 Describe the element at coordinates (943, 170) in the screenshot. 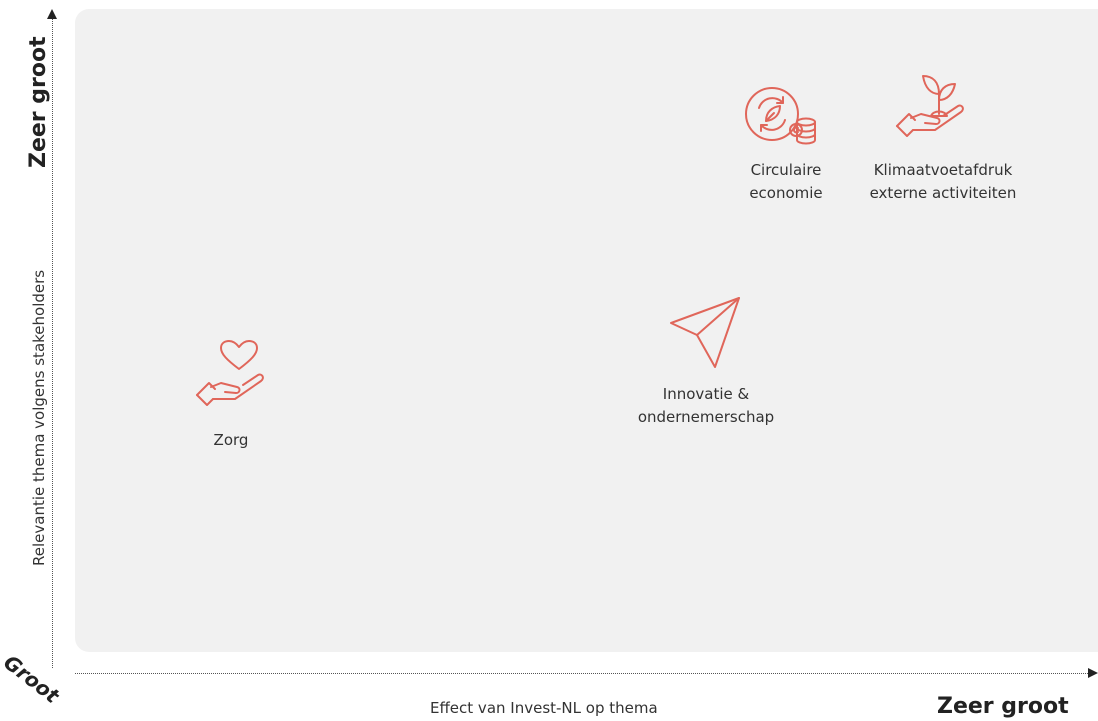

I see `theme-label-line1: Klimaatvoetafdruk` at that location.